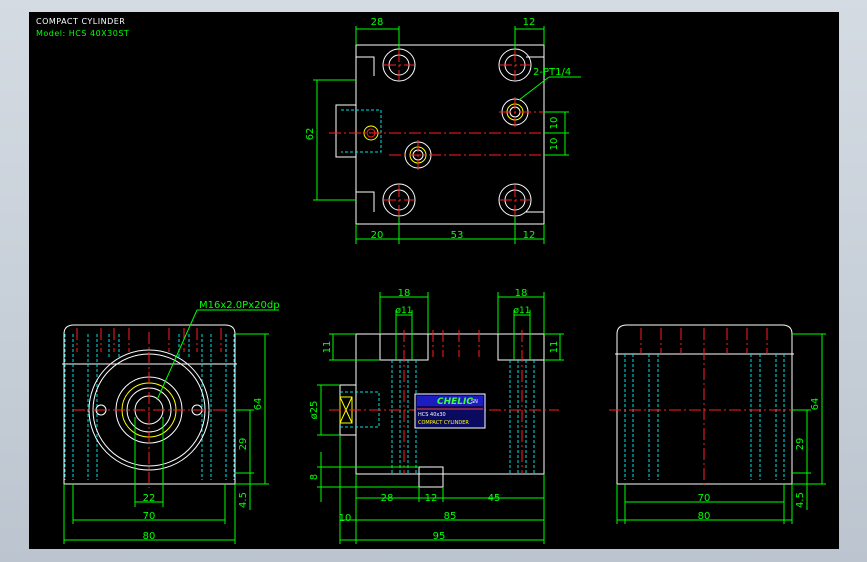 Image resolution: width=867 pixels, height=562 pixels. What do you see at coordinates (529, 22) in the screenshot?
I see `dim-top-12: 12` at bounding box center [529, 22].